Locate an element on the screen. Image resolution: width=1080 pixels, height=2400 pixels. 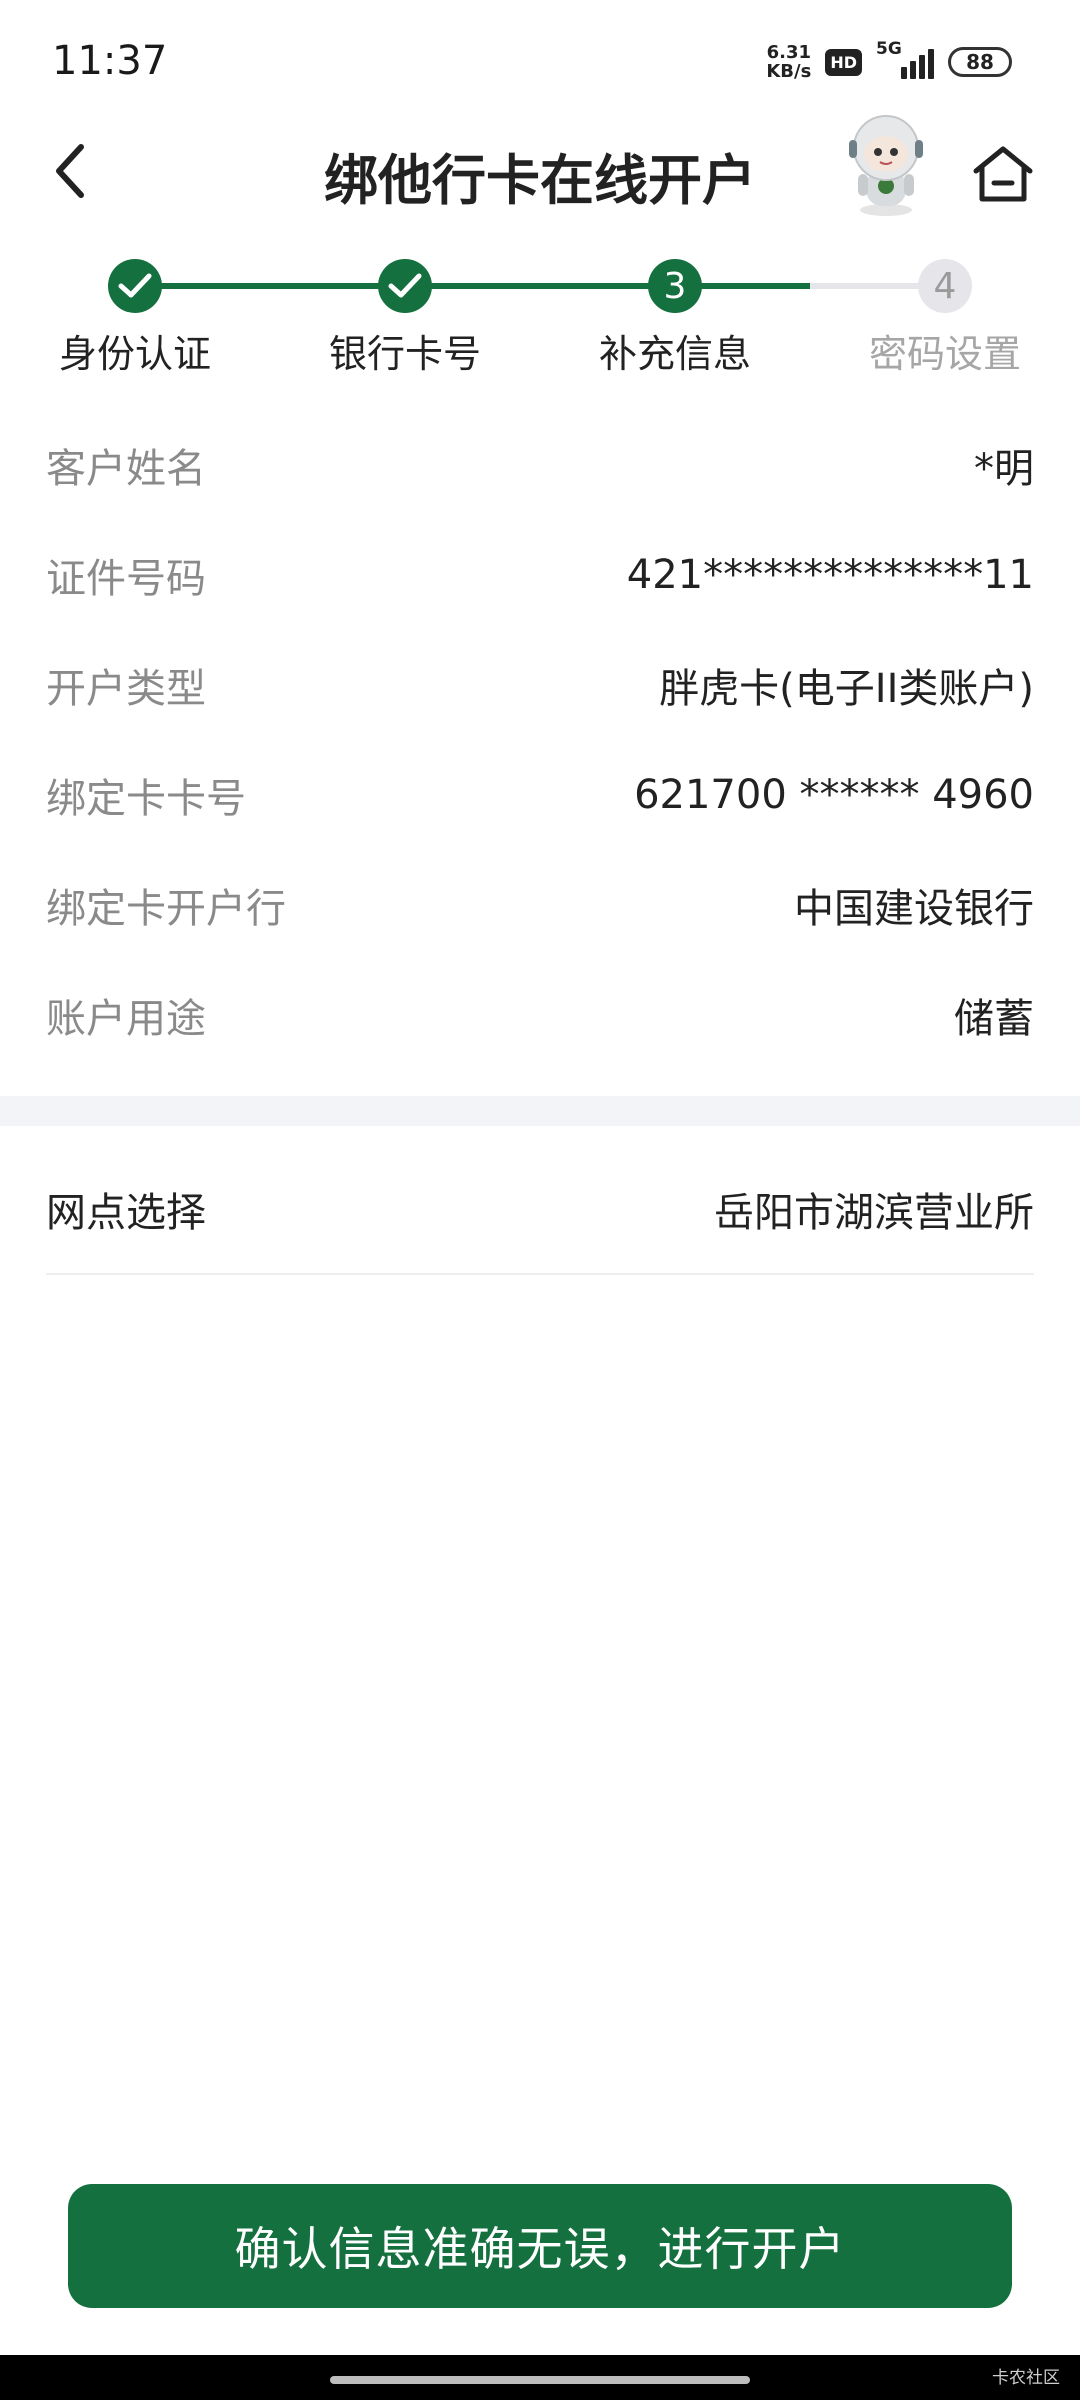
info-value: *明 is located at coordinates (1004, 469).